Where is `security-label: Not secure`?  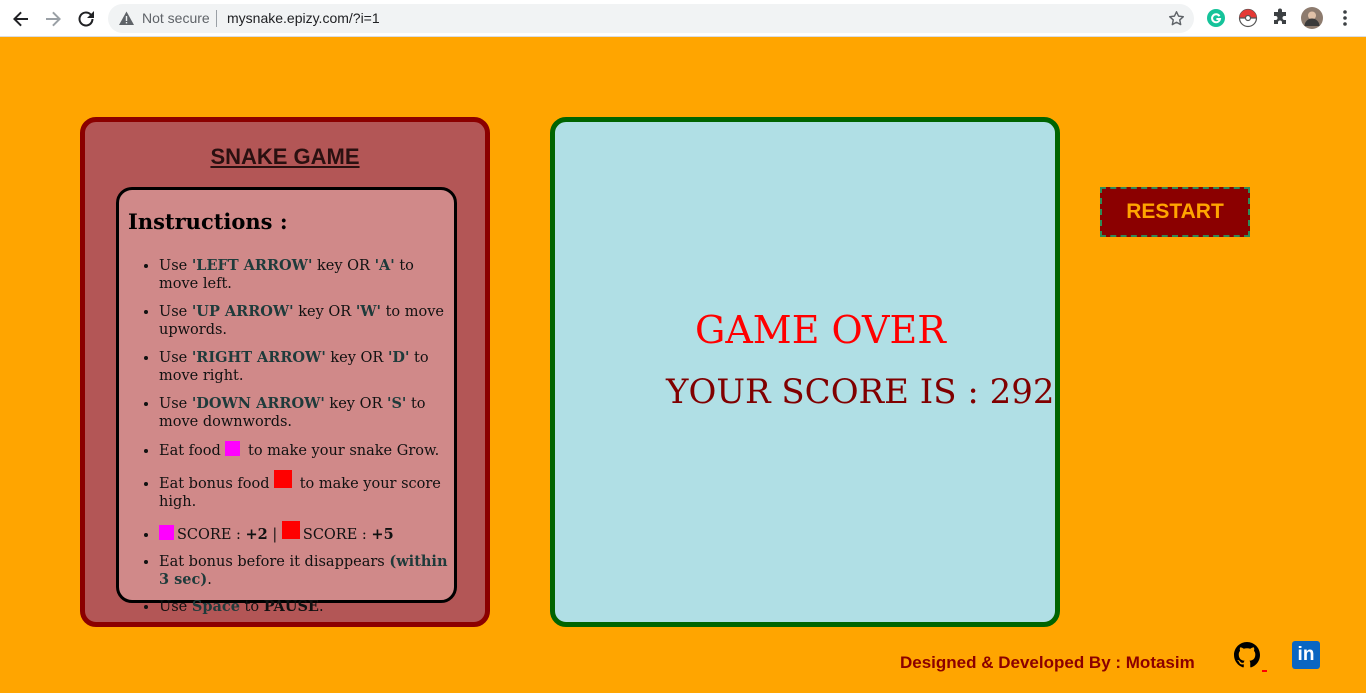
security-label: Not secure is located at coordinates (176, 18).